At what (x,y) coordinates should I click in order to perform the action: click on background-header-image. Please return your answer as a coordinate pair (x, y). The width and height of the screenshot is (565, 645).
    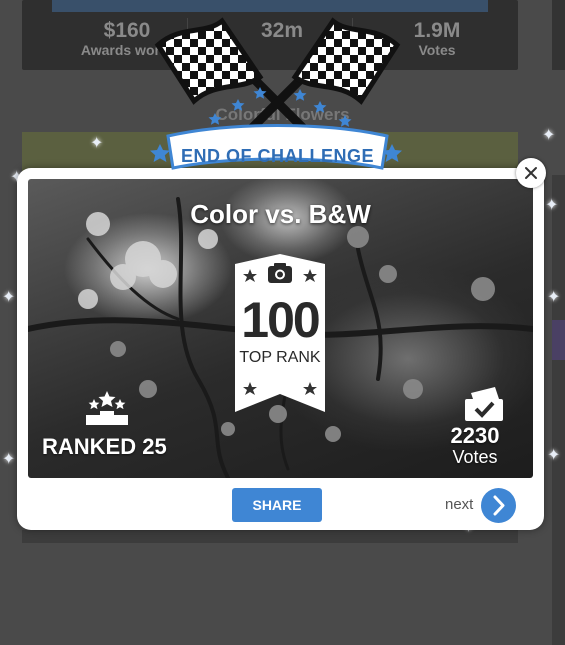
    Looking at the image, I should click on (270, 6).